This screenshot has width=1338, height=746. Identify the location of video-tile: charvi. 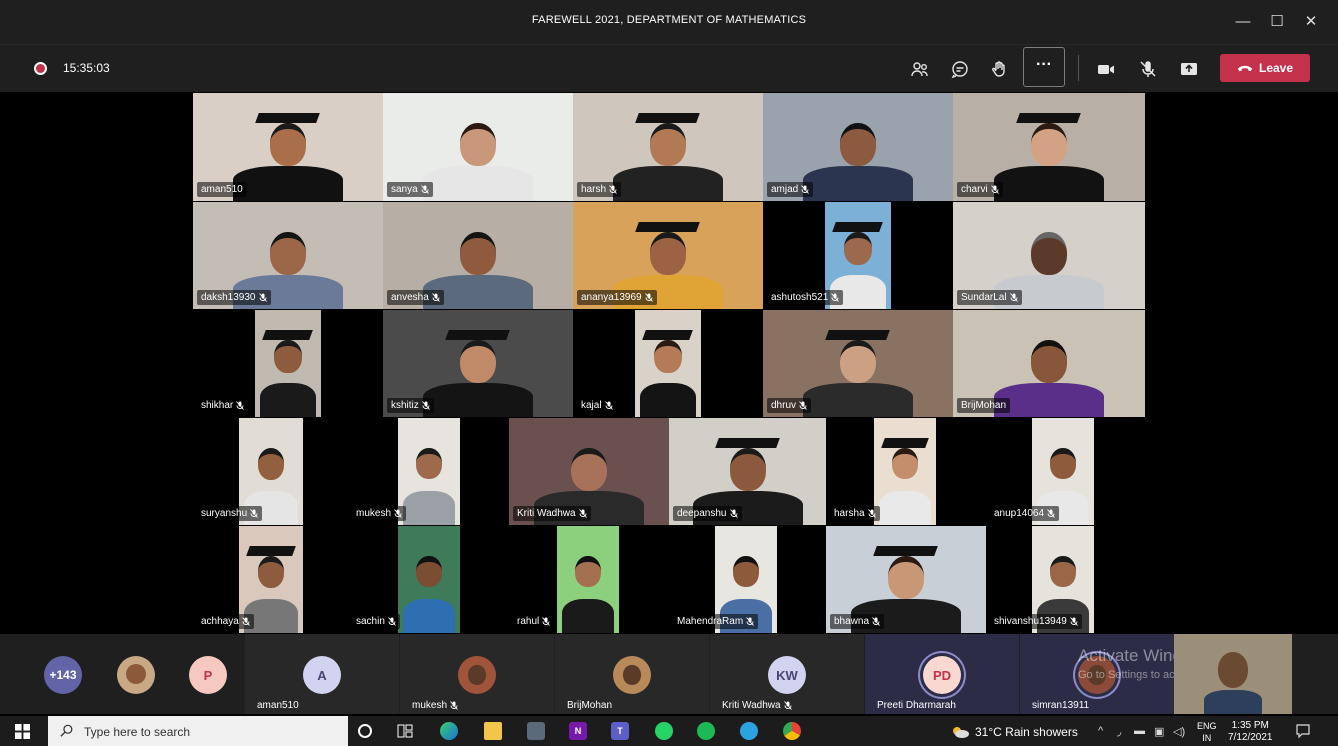
(1049, 147).